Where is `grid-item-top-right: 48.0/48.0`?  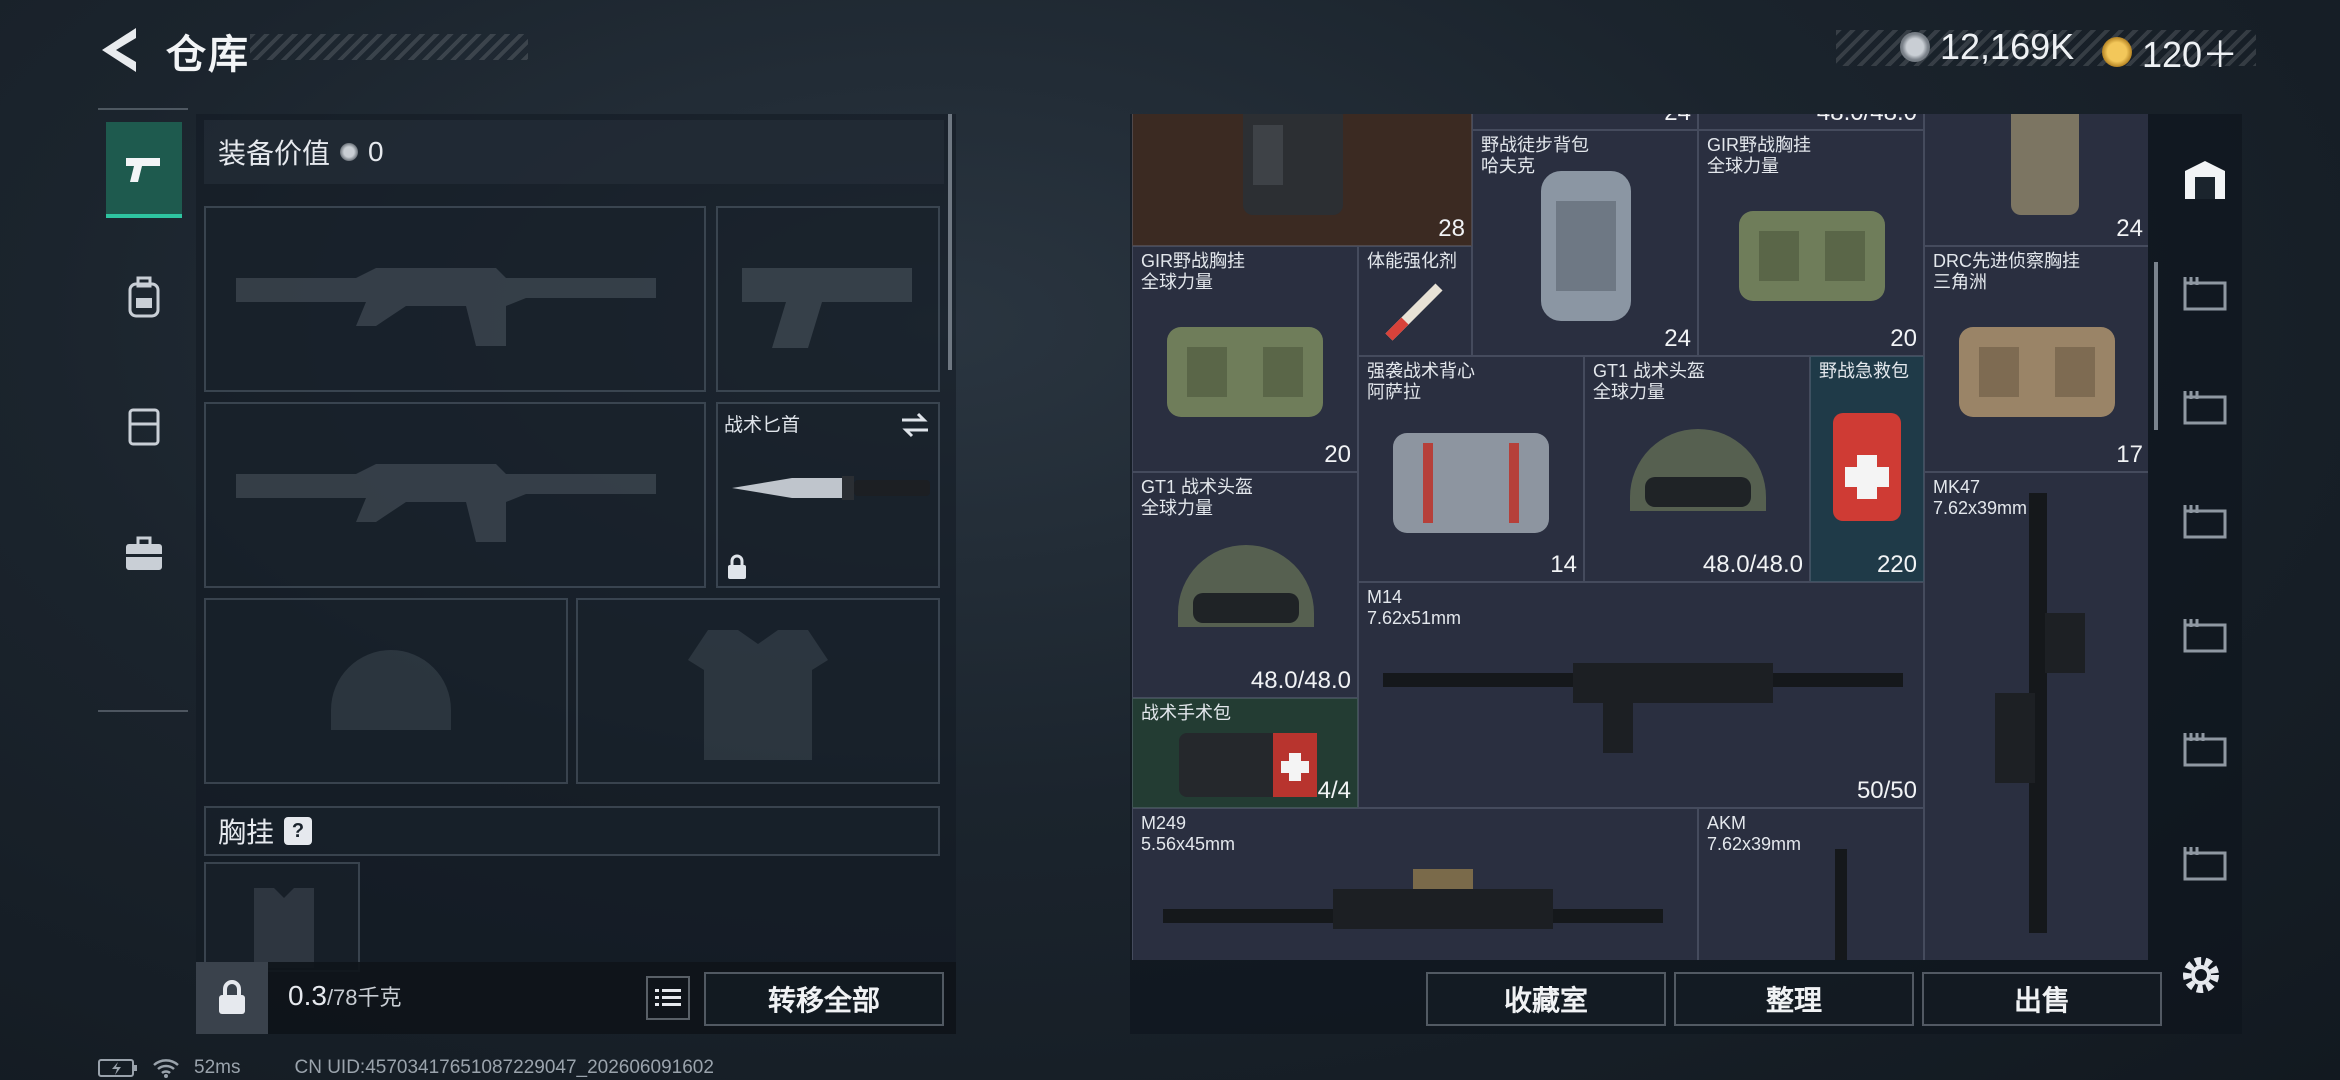 grid-item-top-right: 48.0/48.0 is located at coordinates (1811, 122).